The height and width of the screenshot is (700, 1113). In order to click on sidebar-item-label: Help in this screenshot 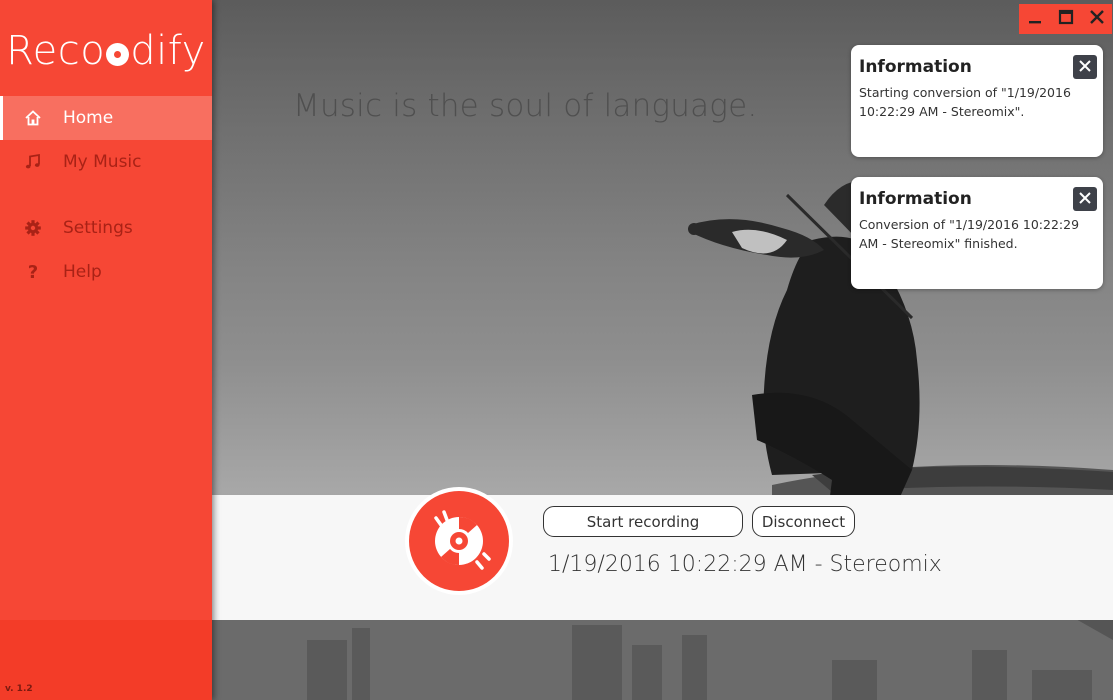, I will do `click(82, 272)`.